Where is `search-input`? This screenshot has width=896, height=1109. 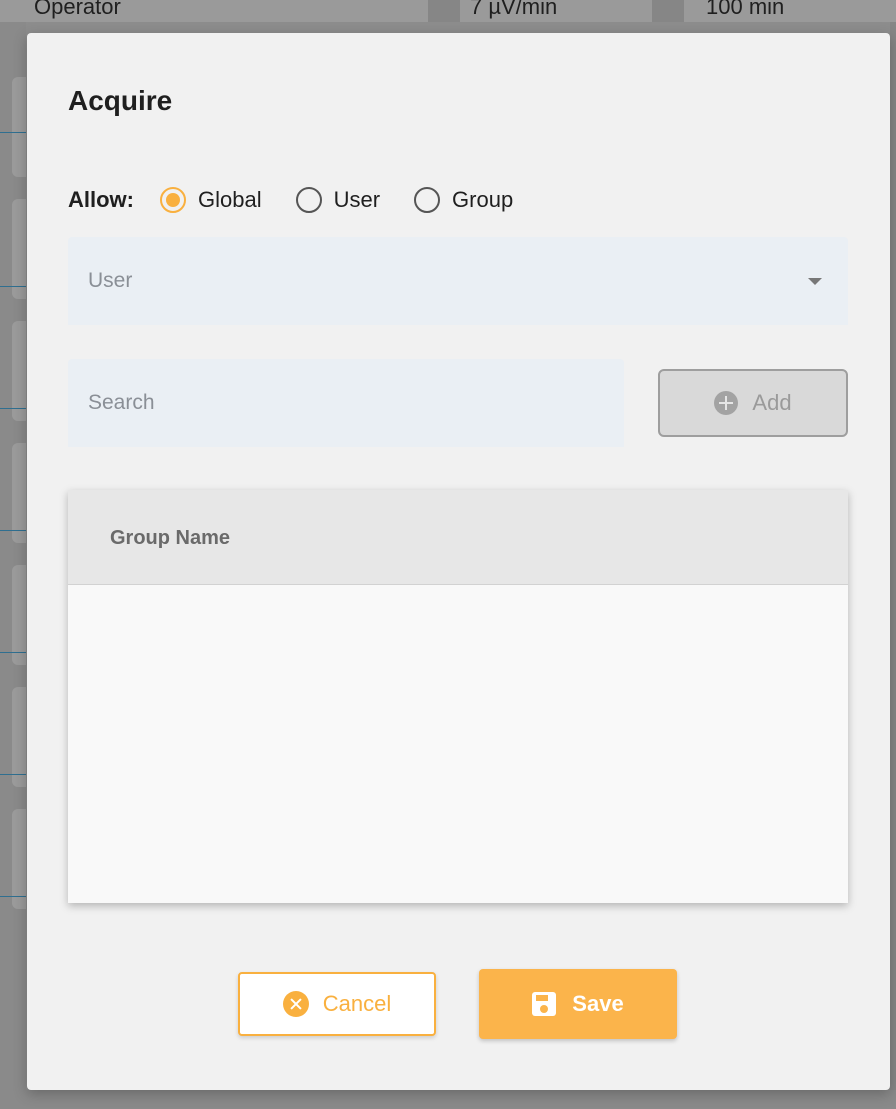
search-input is located at coordinates (346, 403).